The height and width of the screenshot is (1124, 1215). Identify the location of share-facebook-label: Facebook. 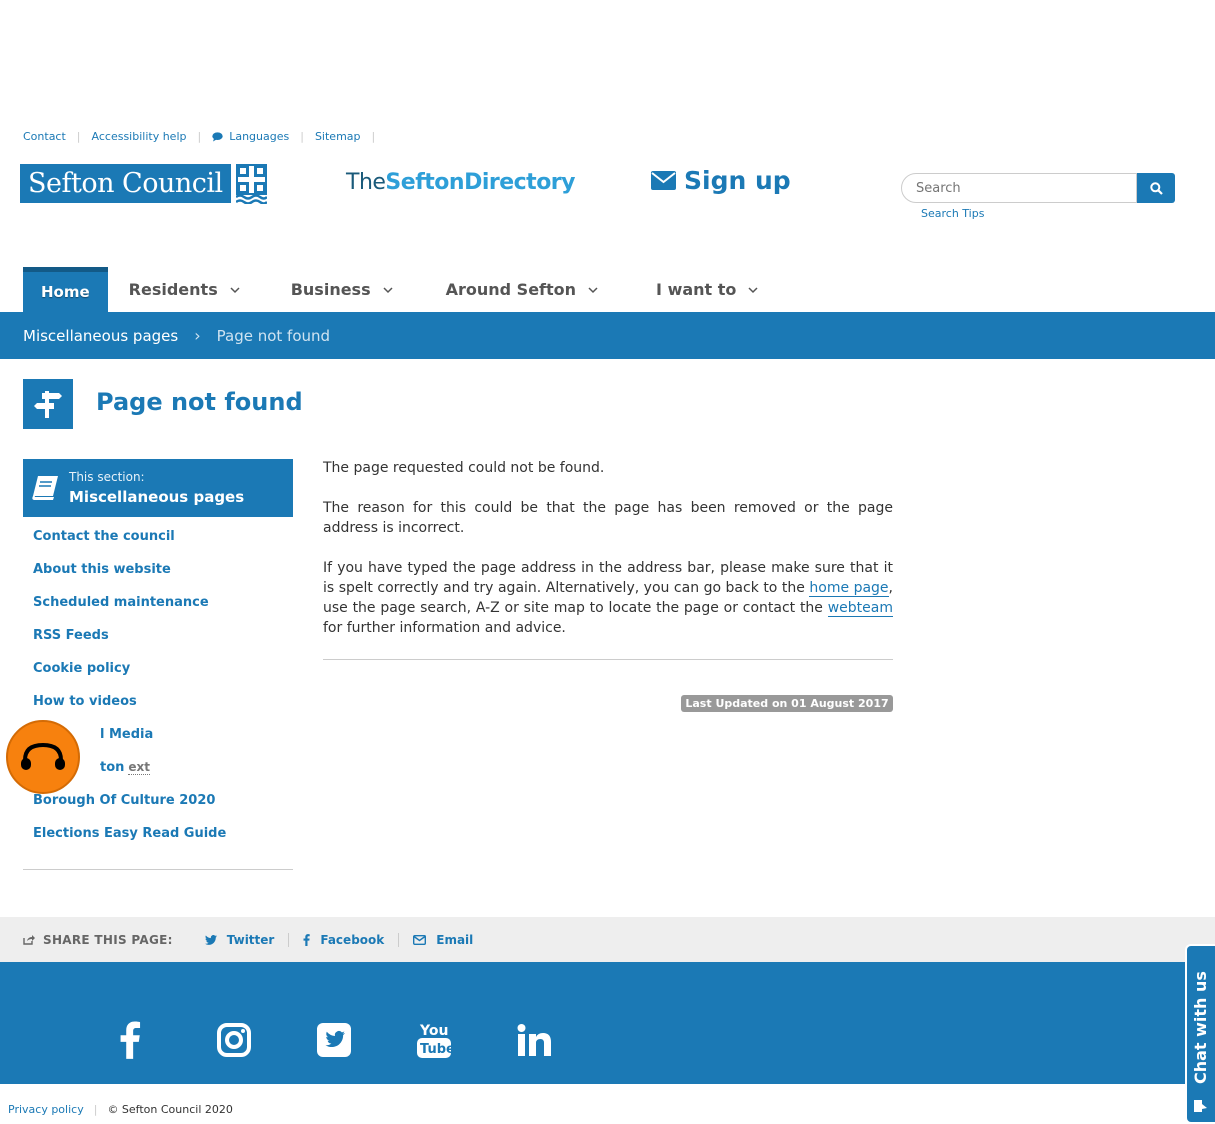
(352, 939).